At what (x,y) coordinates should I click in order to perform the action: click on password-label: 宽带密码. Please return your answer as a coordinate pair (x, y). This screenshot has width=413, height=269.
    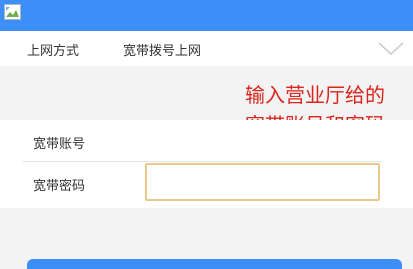
    Looking at the image, I should click on (59, 186).